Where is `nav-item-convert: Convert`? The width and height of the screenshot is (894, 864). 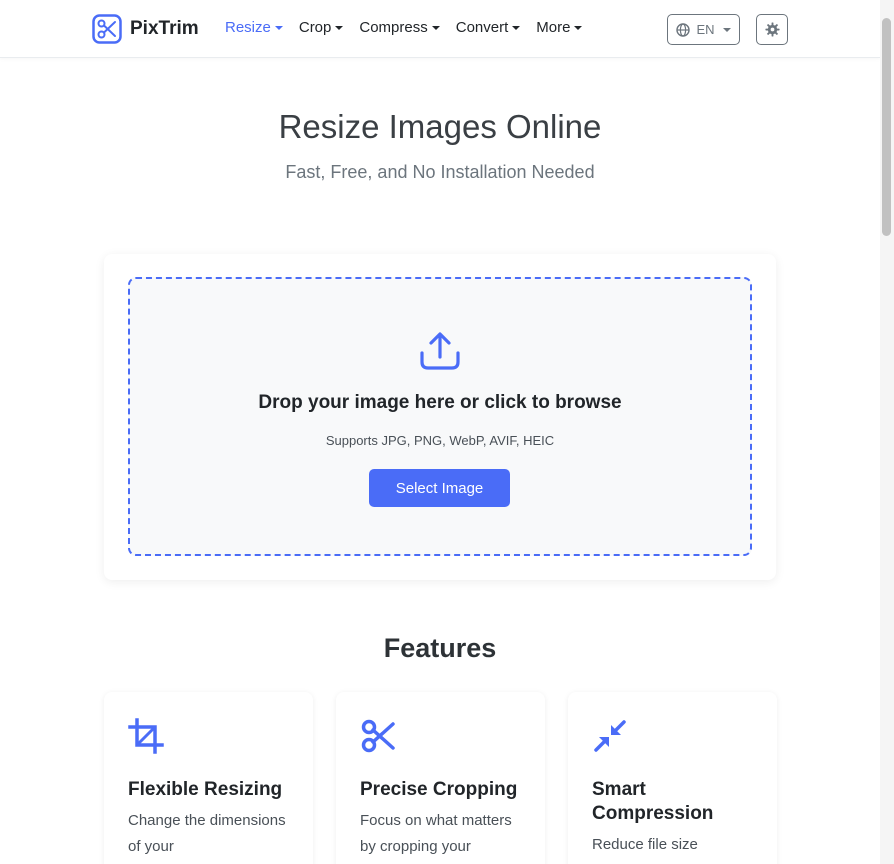 nav-item-convert: Convert is located at coordinates (488, 27).